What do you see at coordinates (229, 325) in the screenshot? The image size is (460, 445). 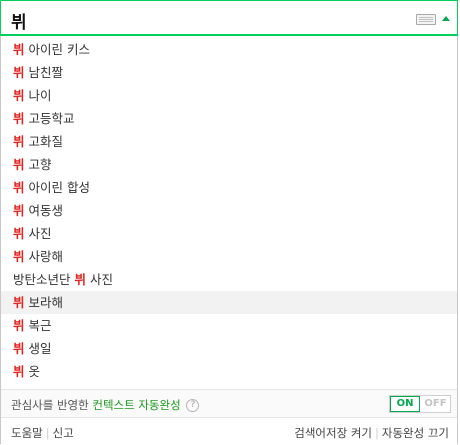 I see `suggestion-item: 뷔 복근` at bounding box center [229, 325].